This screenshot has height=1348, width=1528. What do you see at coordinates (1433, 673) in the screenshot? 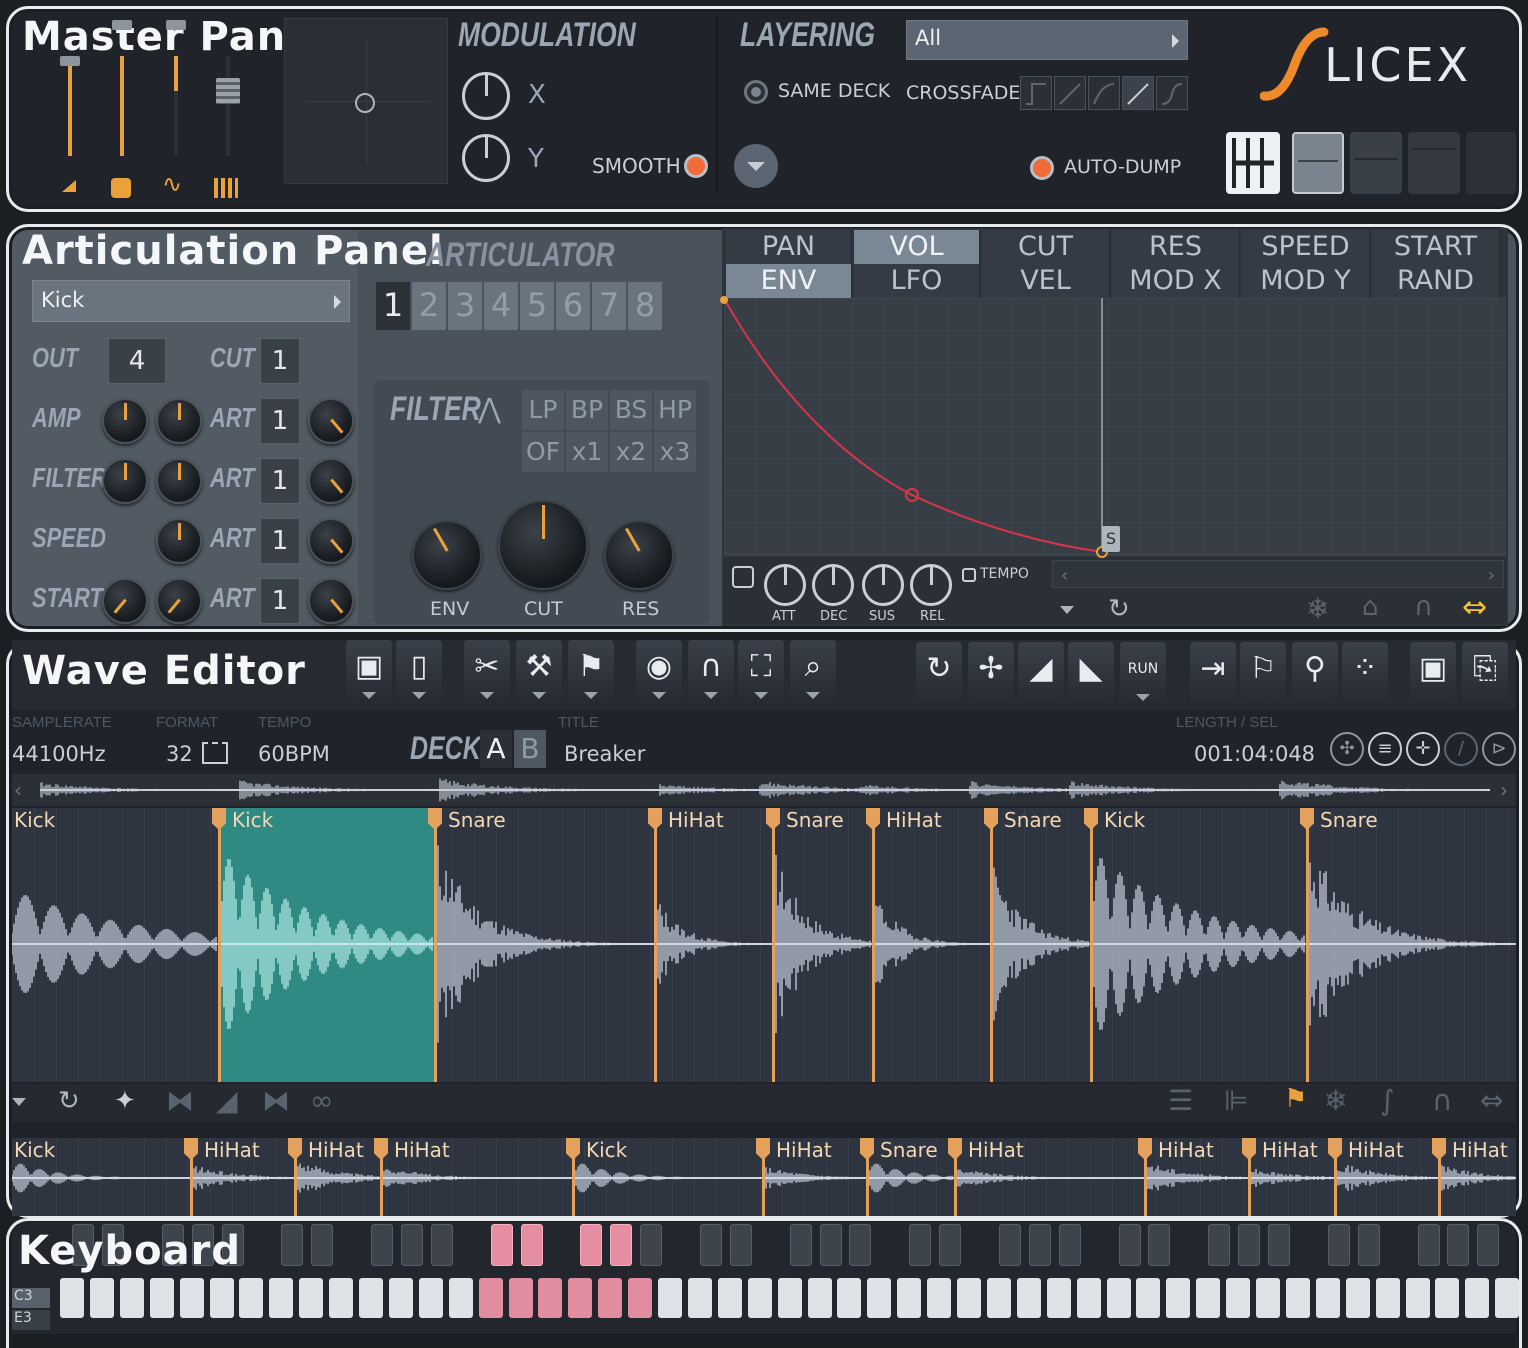
I see `save-dump-button: ▣` at bounding box center [1433, 673].